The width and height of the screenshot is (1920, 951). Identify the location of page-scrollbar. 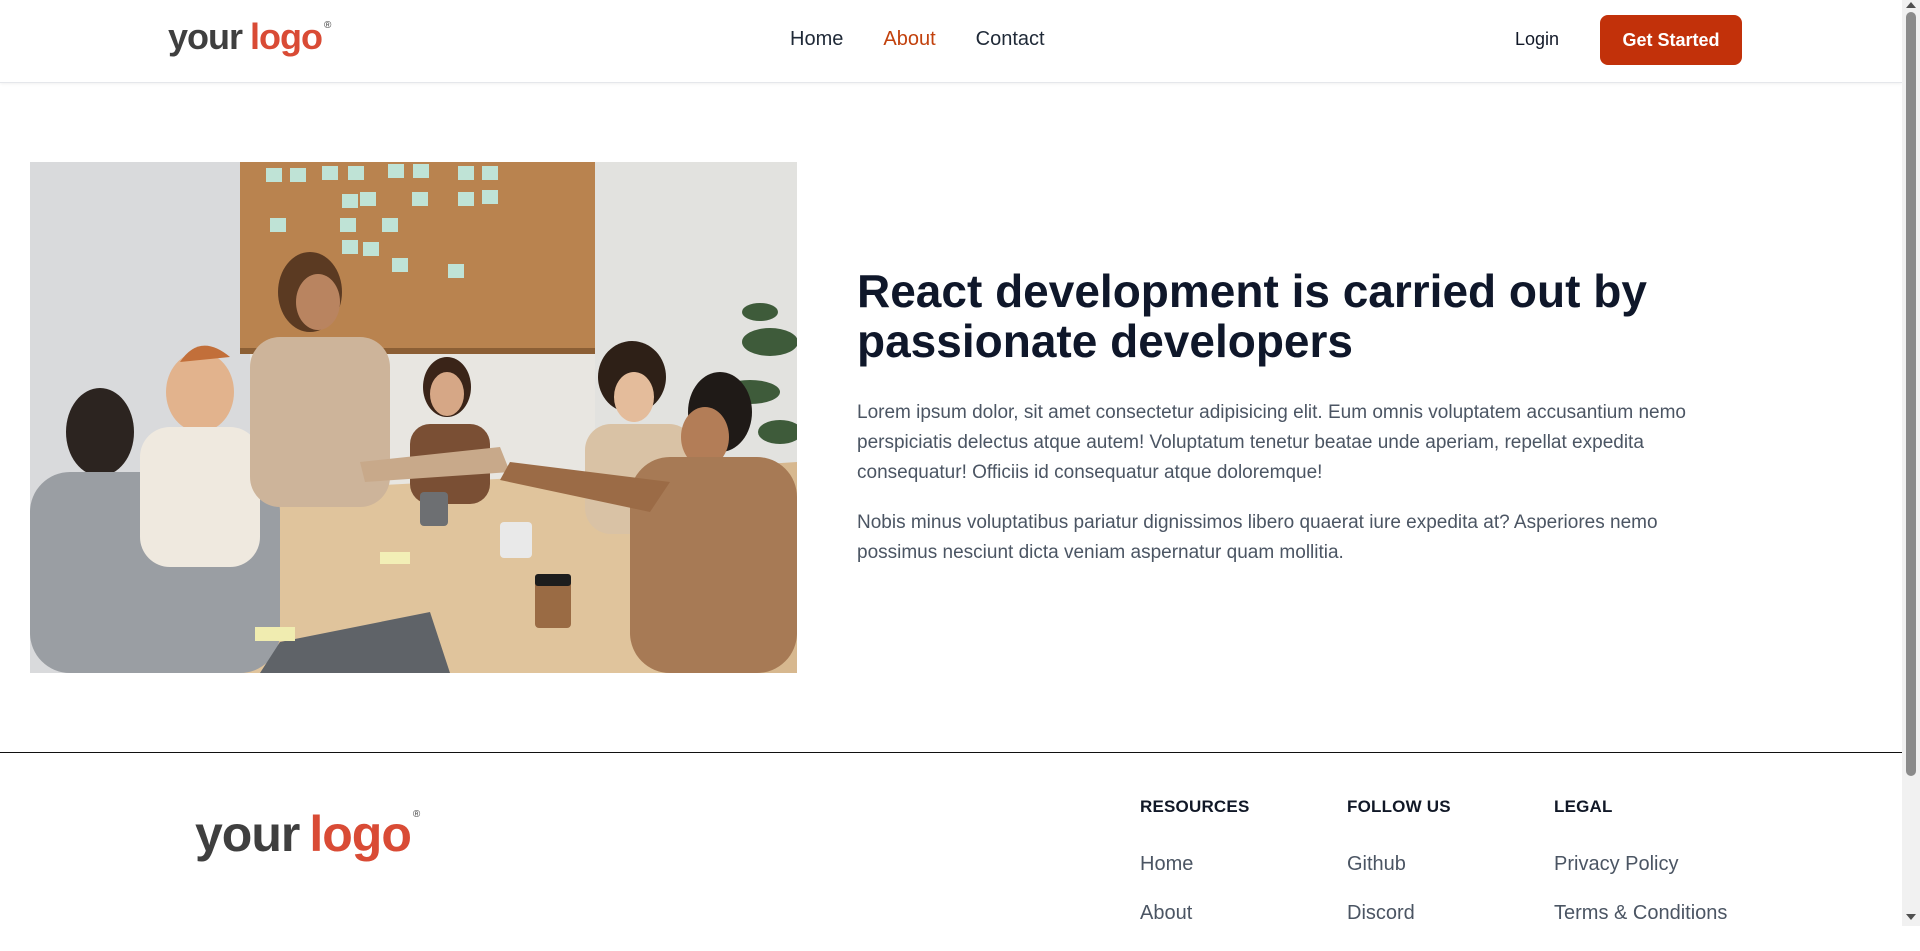
(1911, 463).